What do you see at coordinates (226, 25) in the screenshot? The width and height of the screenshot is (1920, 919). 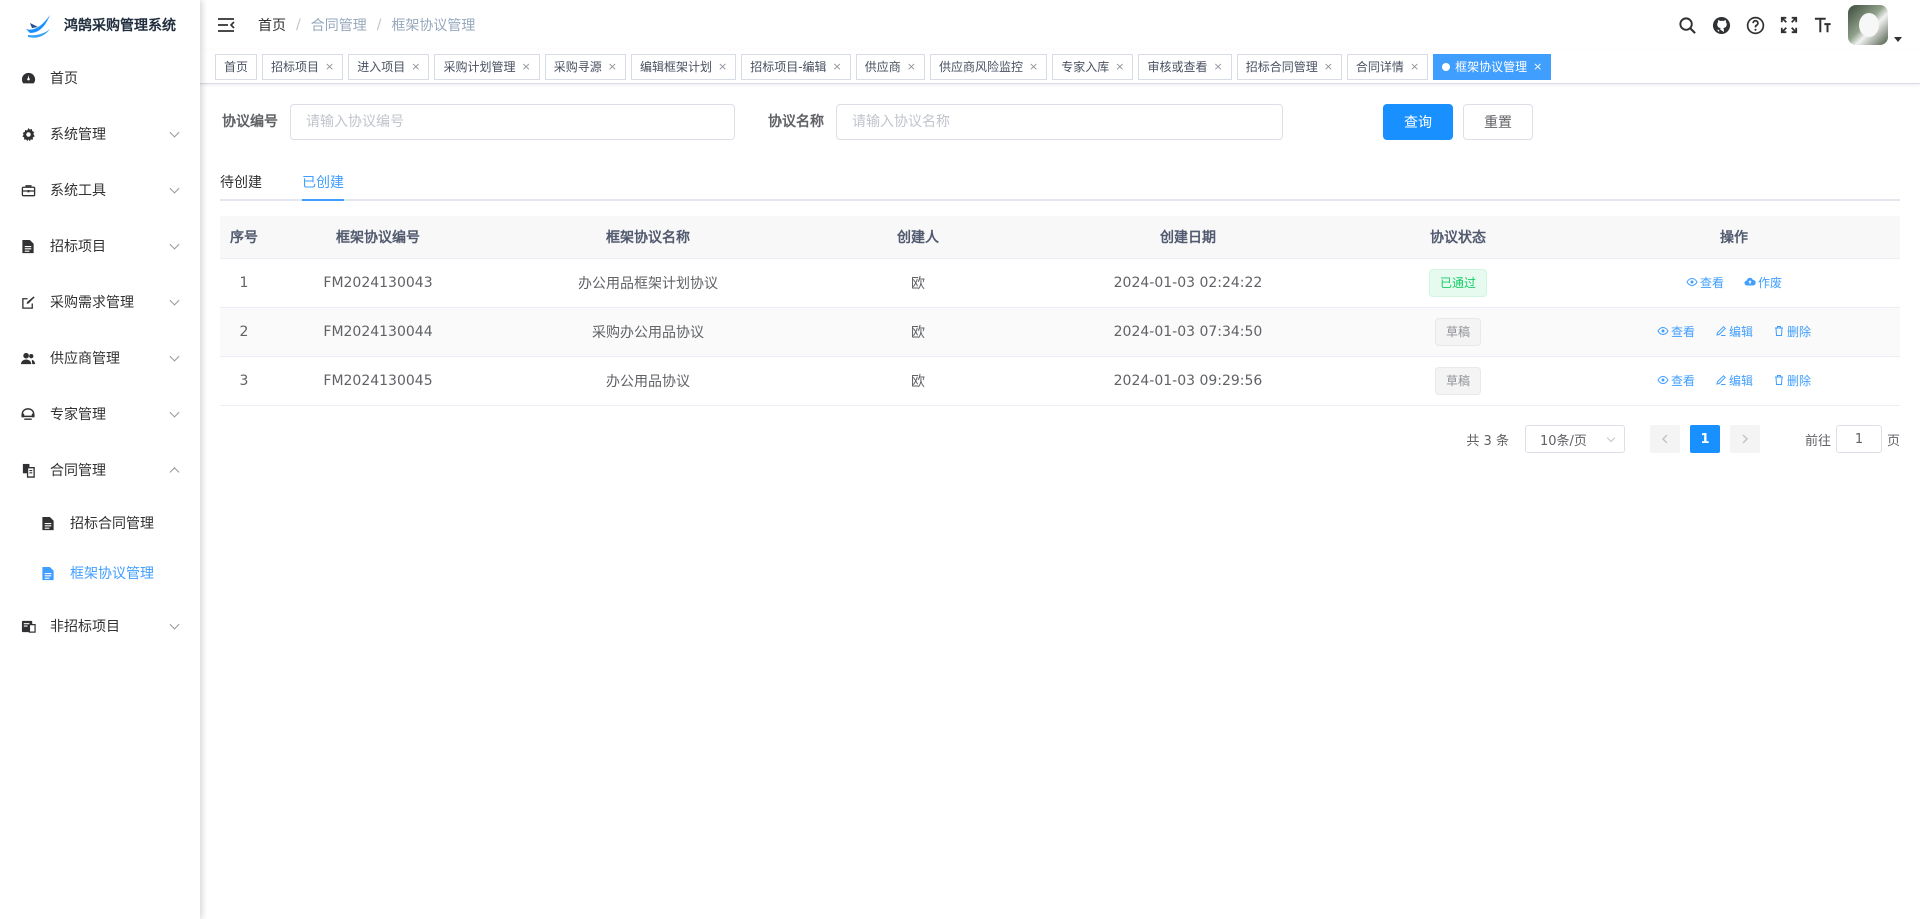 I see `hamburger-icon` at bounding box center [226, 25].